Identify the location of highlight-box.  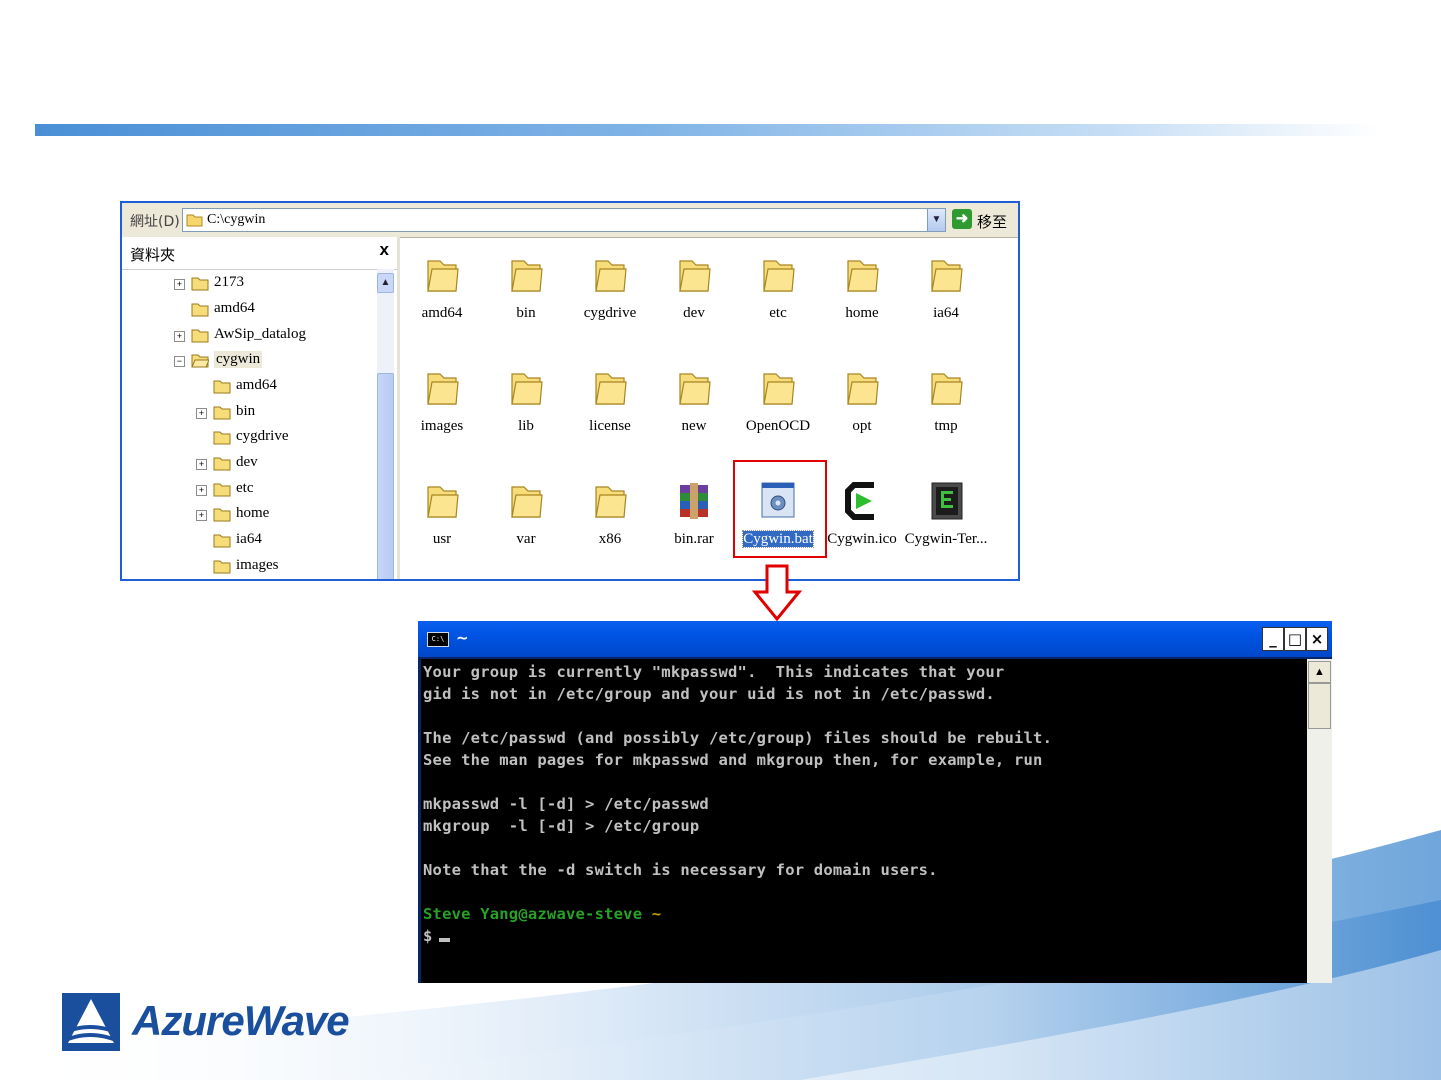
(780, 509).